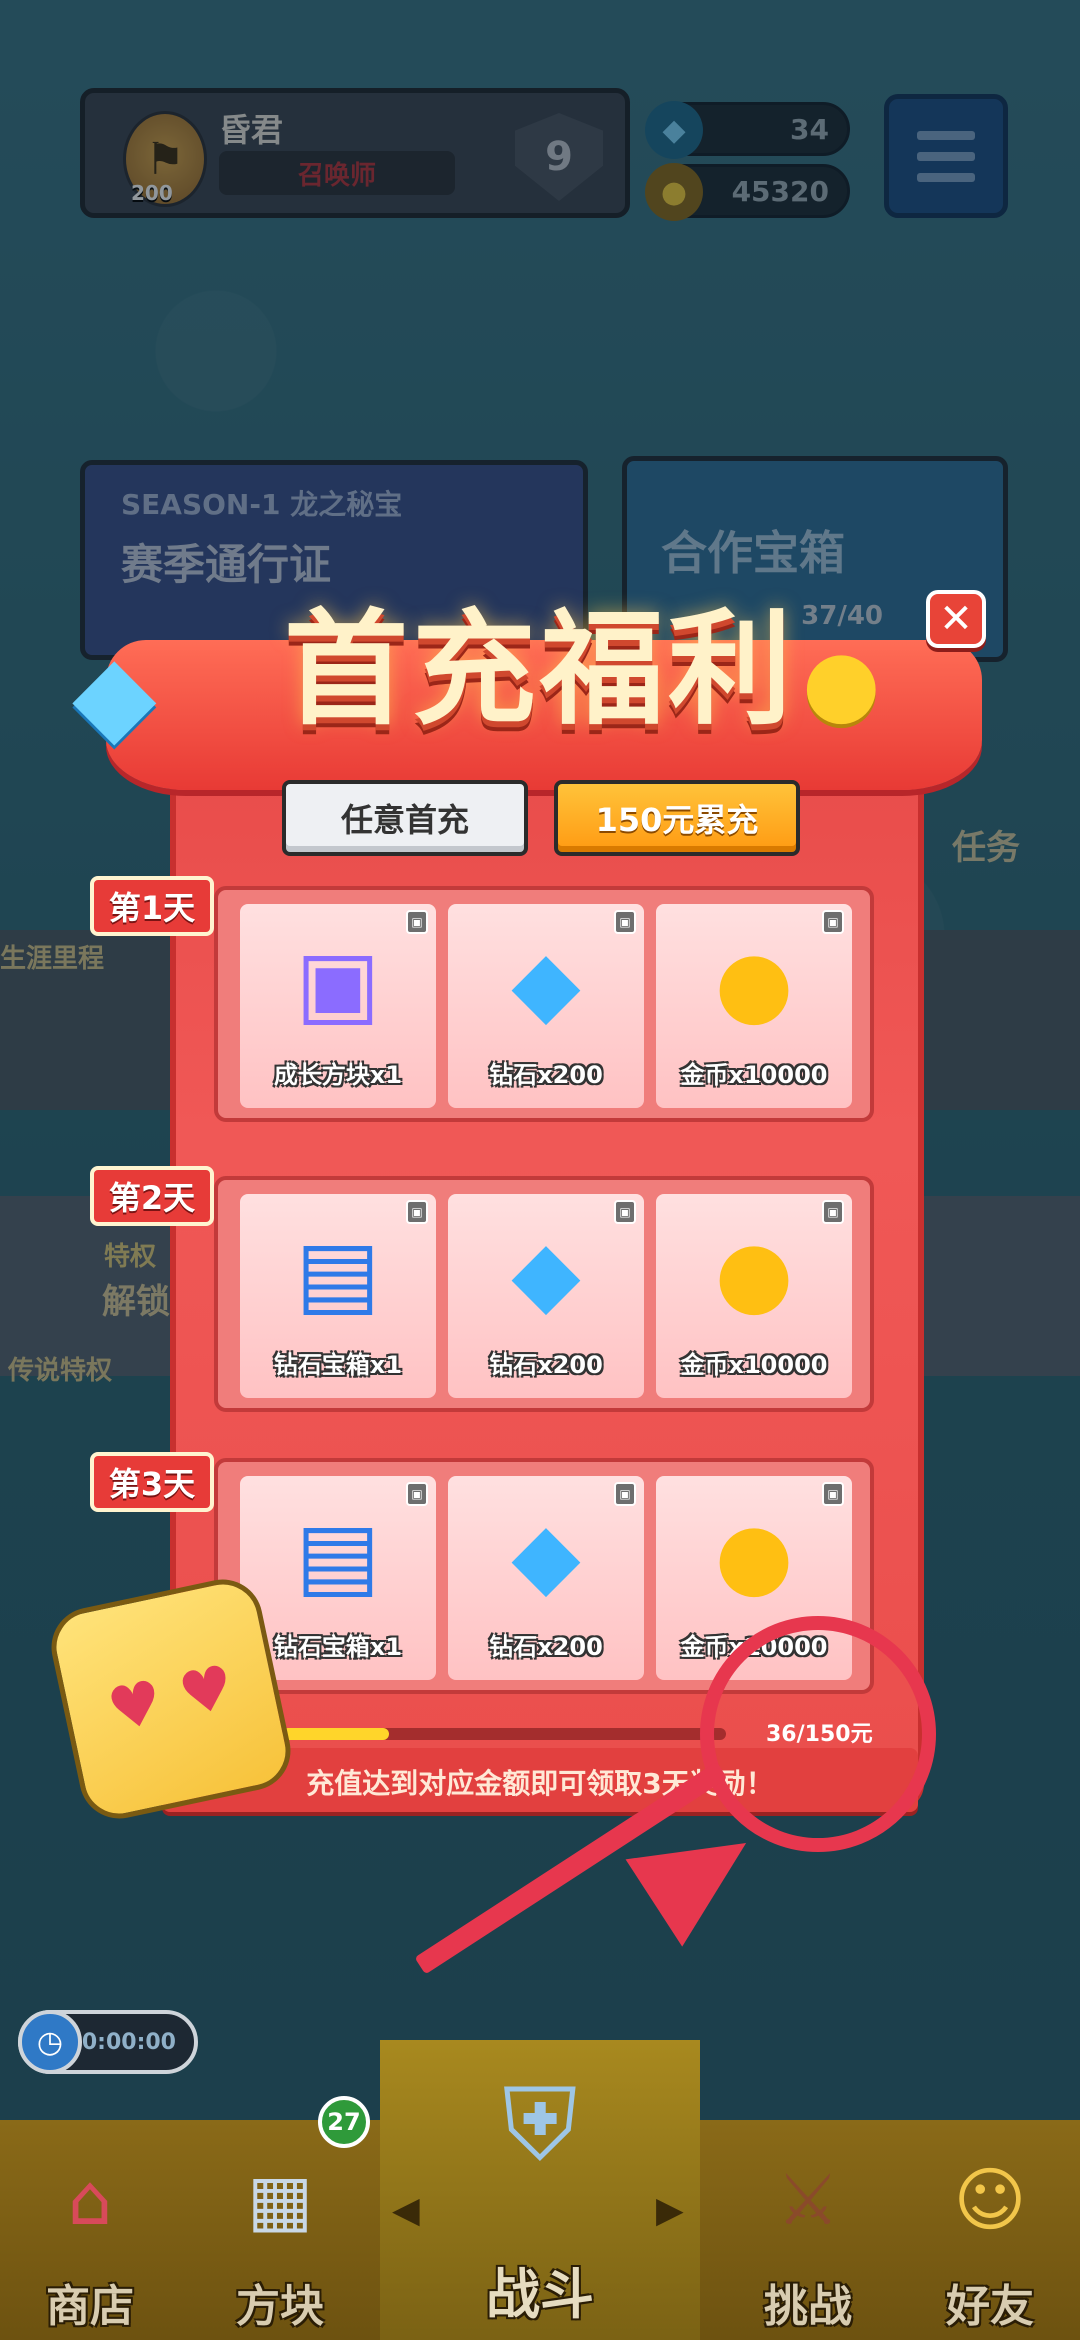  I want to click on nav-label: 战斗, so click(540, 2294).